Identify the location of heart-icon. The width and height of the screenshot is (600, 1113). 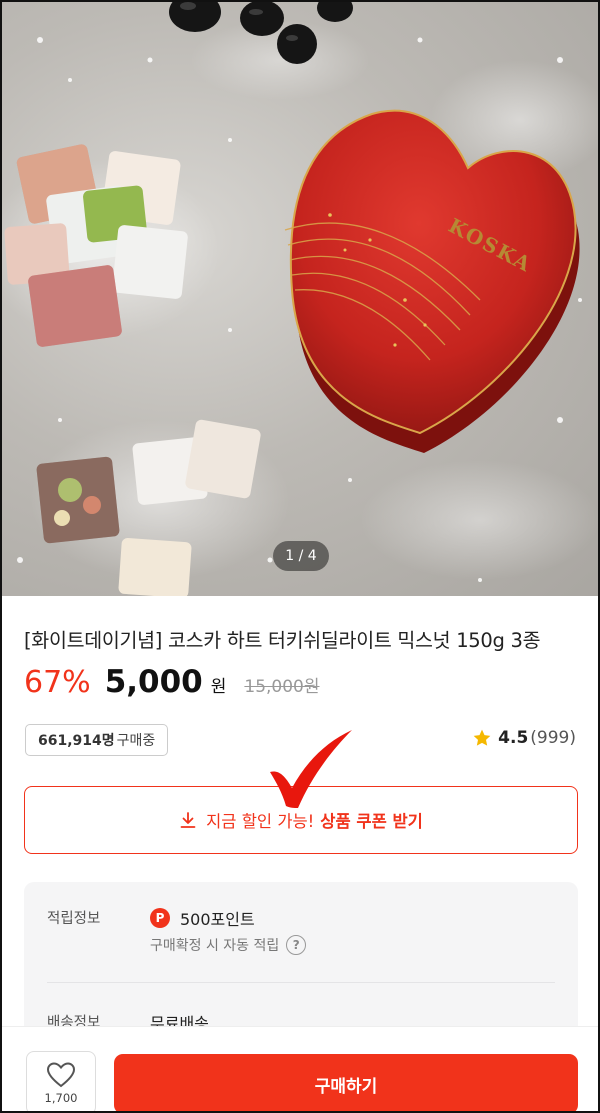
(61, 1075).